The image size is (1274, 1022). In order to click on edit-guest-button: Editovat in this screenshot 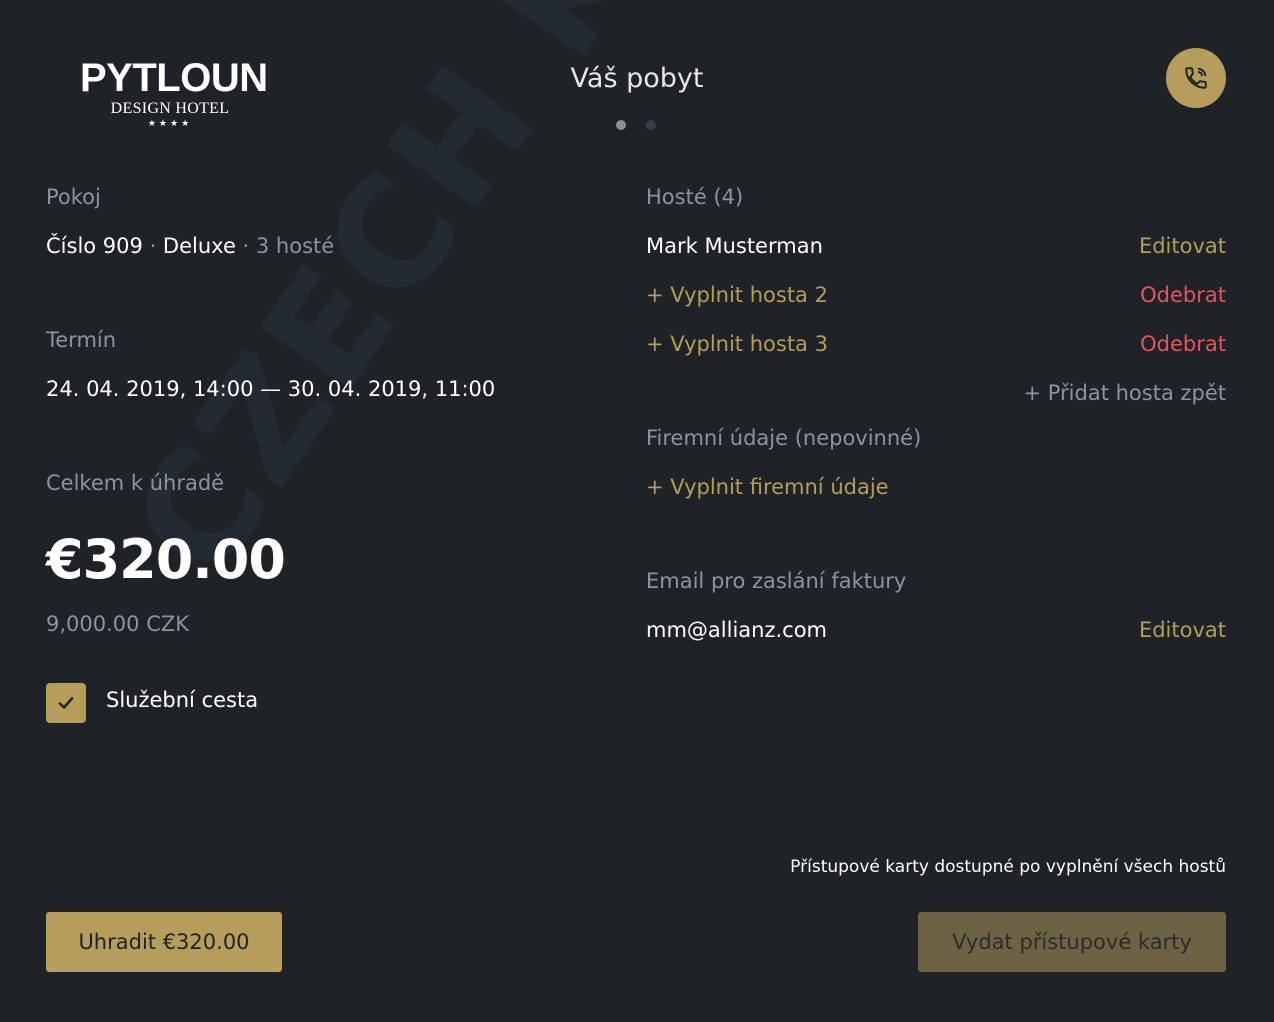, I will do `click(1113, 246)`.